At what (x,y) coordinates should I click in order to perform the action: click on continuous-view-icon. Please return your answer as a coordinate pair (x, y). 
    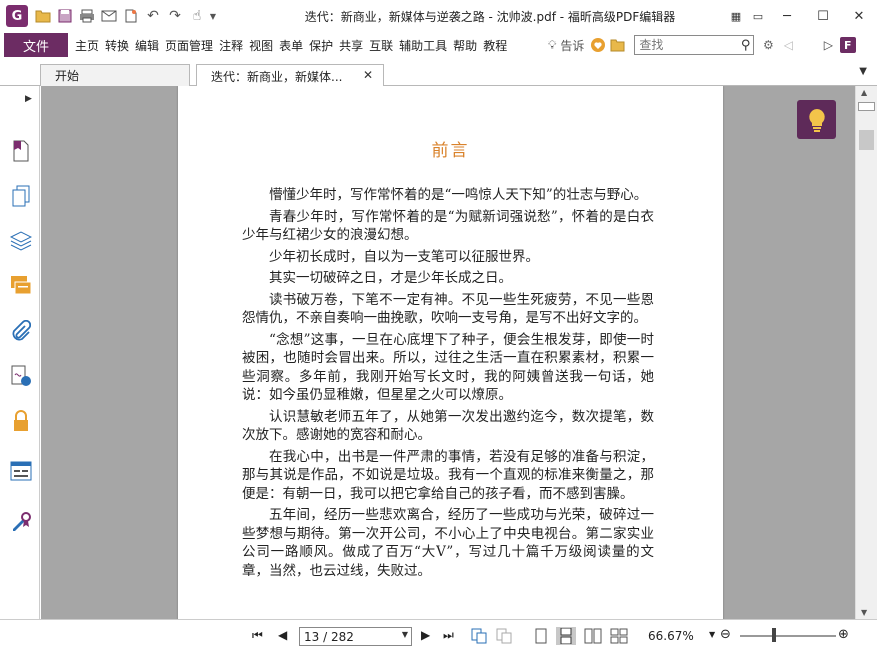
    Looking at the image, I should click on (566, 636).